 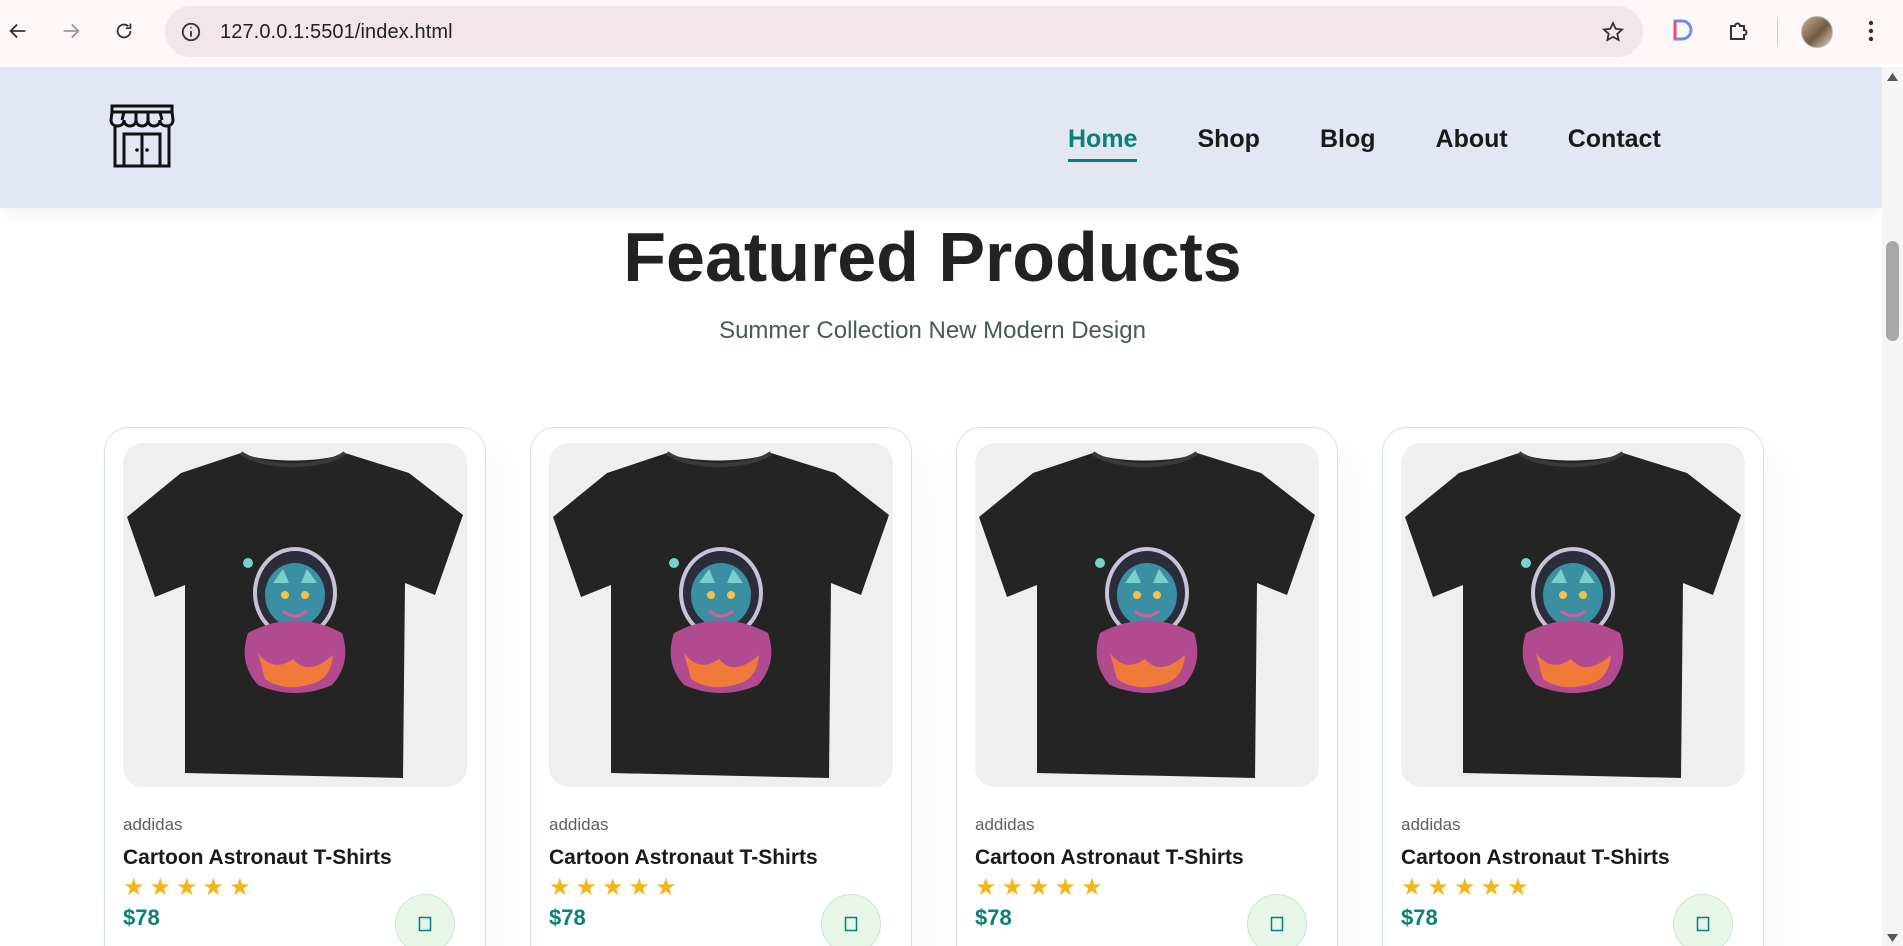 What do you see at coordinates (1892, 506) in the screenshot?
I see `page-scrollbar` at bounding box center [1892, 506].